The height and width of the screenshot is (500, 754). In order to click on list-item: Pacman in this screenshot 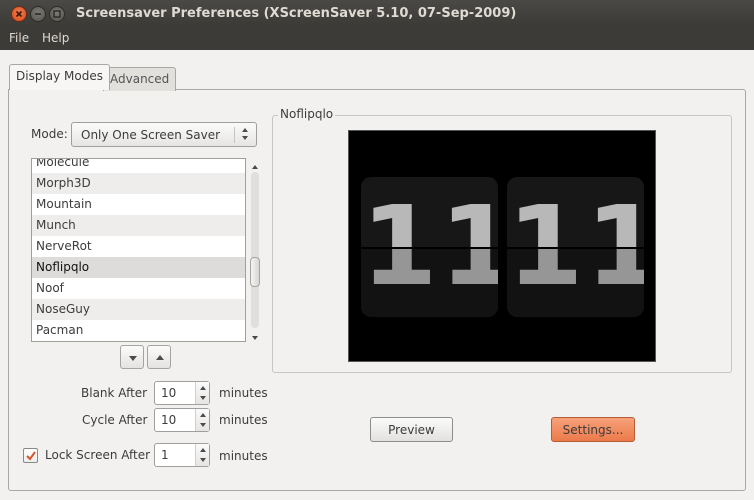, I will do `click(138, 330)`.